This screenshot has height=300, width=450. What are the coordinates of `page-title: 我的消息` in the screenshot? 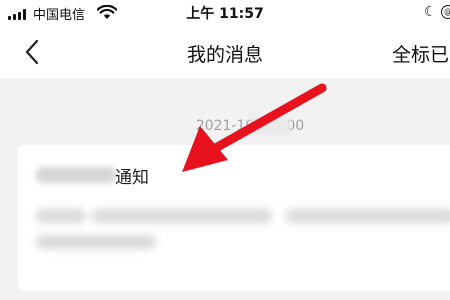 It's located at (224, 55).